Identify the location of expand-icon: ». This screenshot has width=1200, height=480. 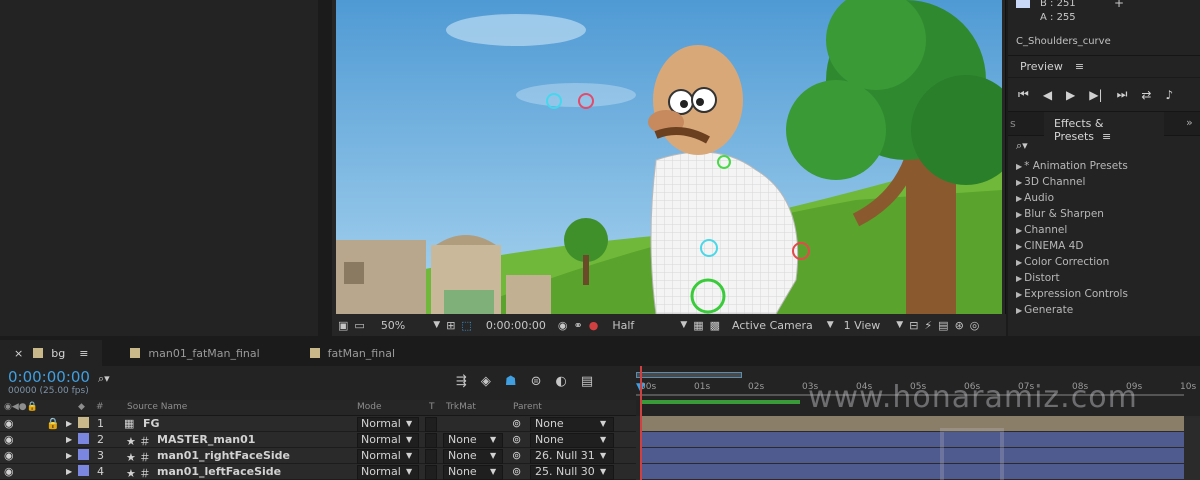
(1189, 122).